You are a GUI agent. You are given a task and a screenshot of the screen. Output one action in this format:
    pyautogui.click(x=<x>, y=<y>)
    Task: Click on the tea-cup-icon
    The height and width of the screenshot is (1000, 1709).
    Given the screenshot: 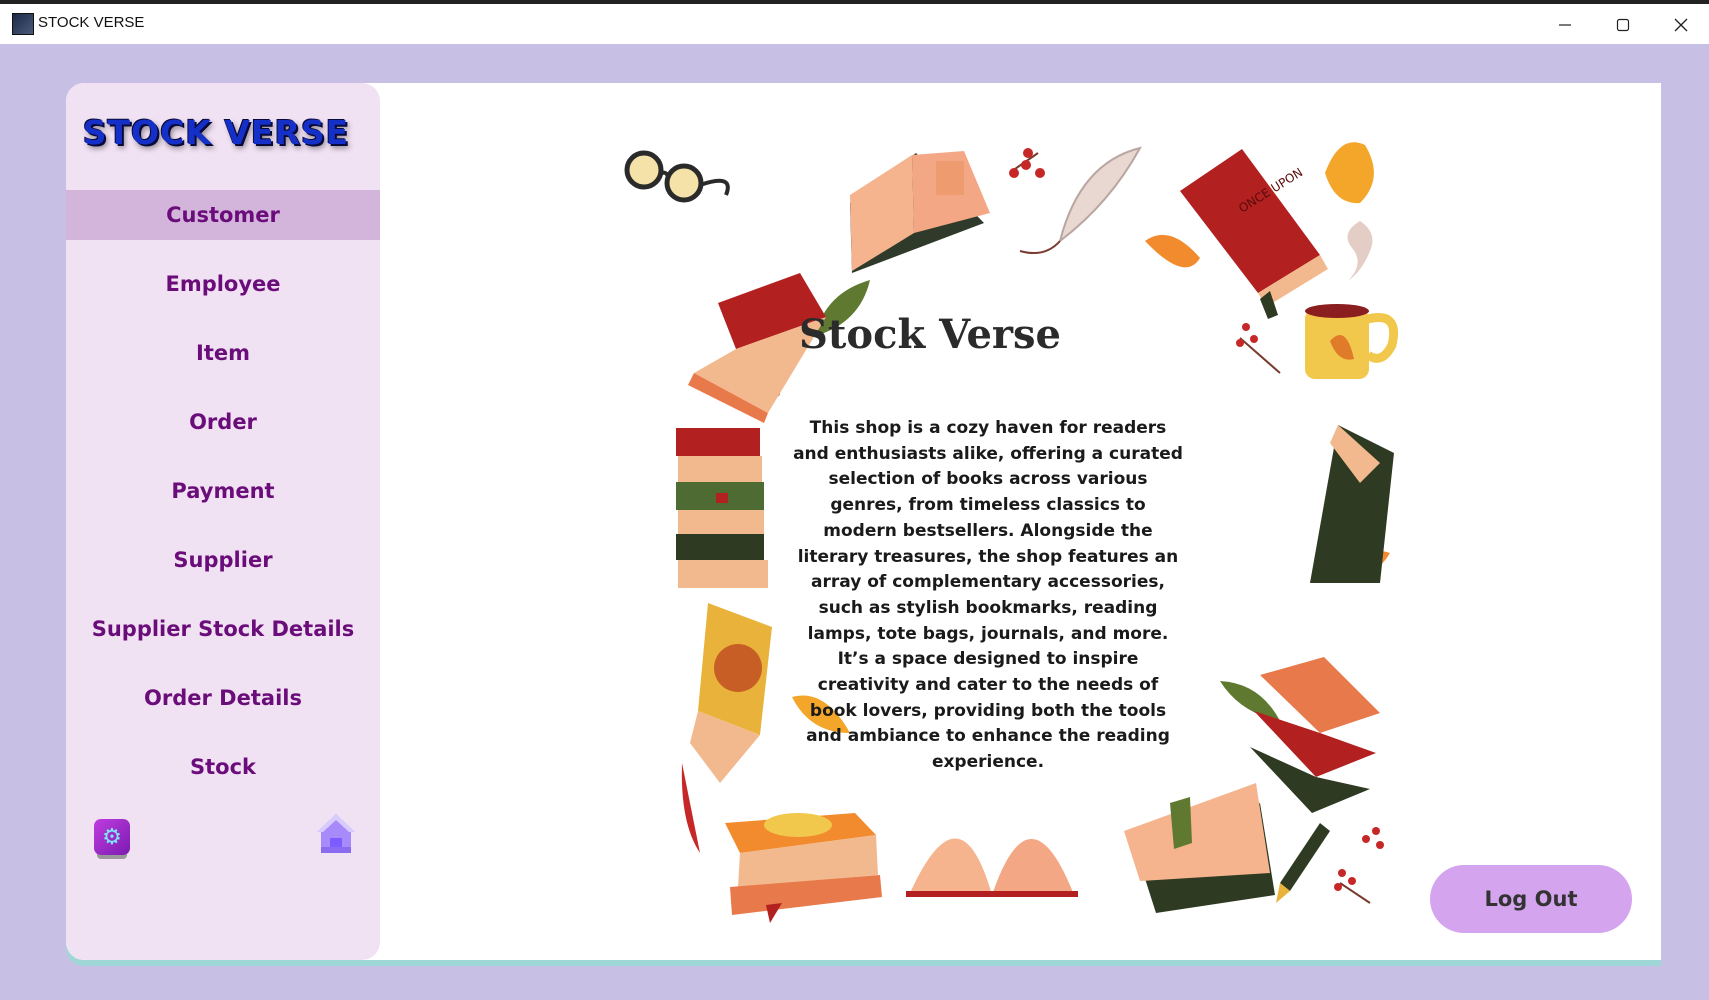 What is the action you would take?
    pyautogui.click(x=1351, y=341)
    